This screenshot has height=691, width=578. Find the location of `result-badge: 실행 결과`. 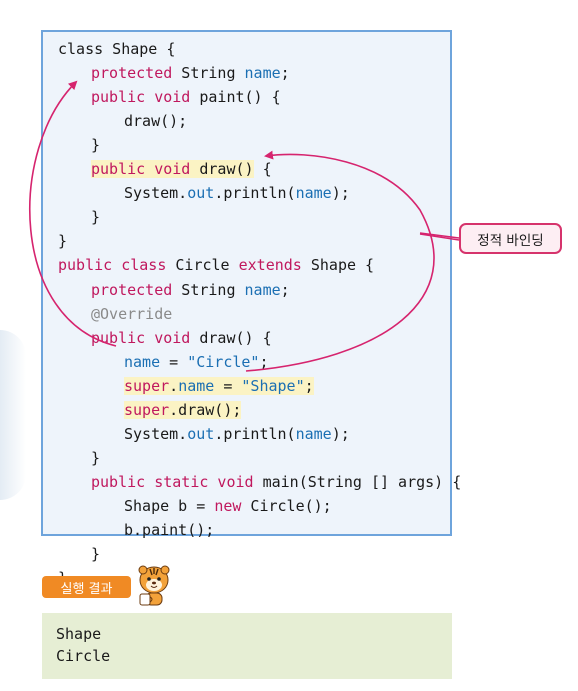

result-badge: 실행 결과 is located at coordinates (86, 587).